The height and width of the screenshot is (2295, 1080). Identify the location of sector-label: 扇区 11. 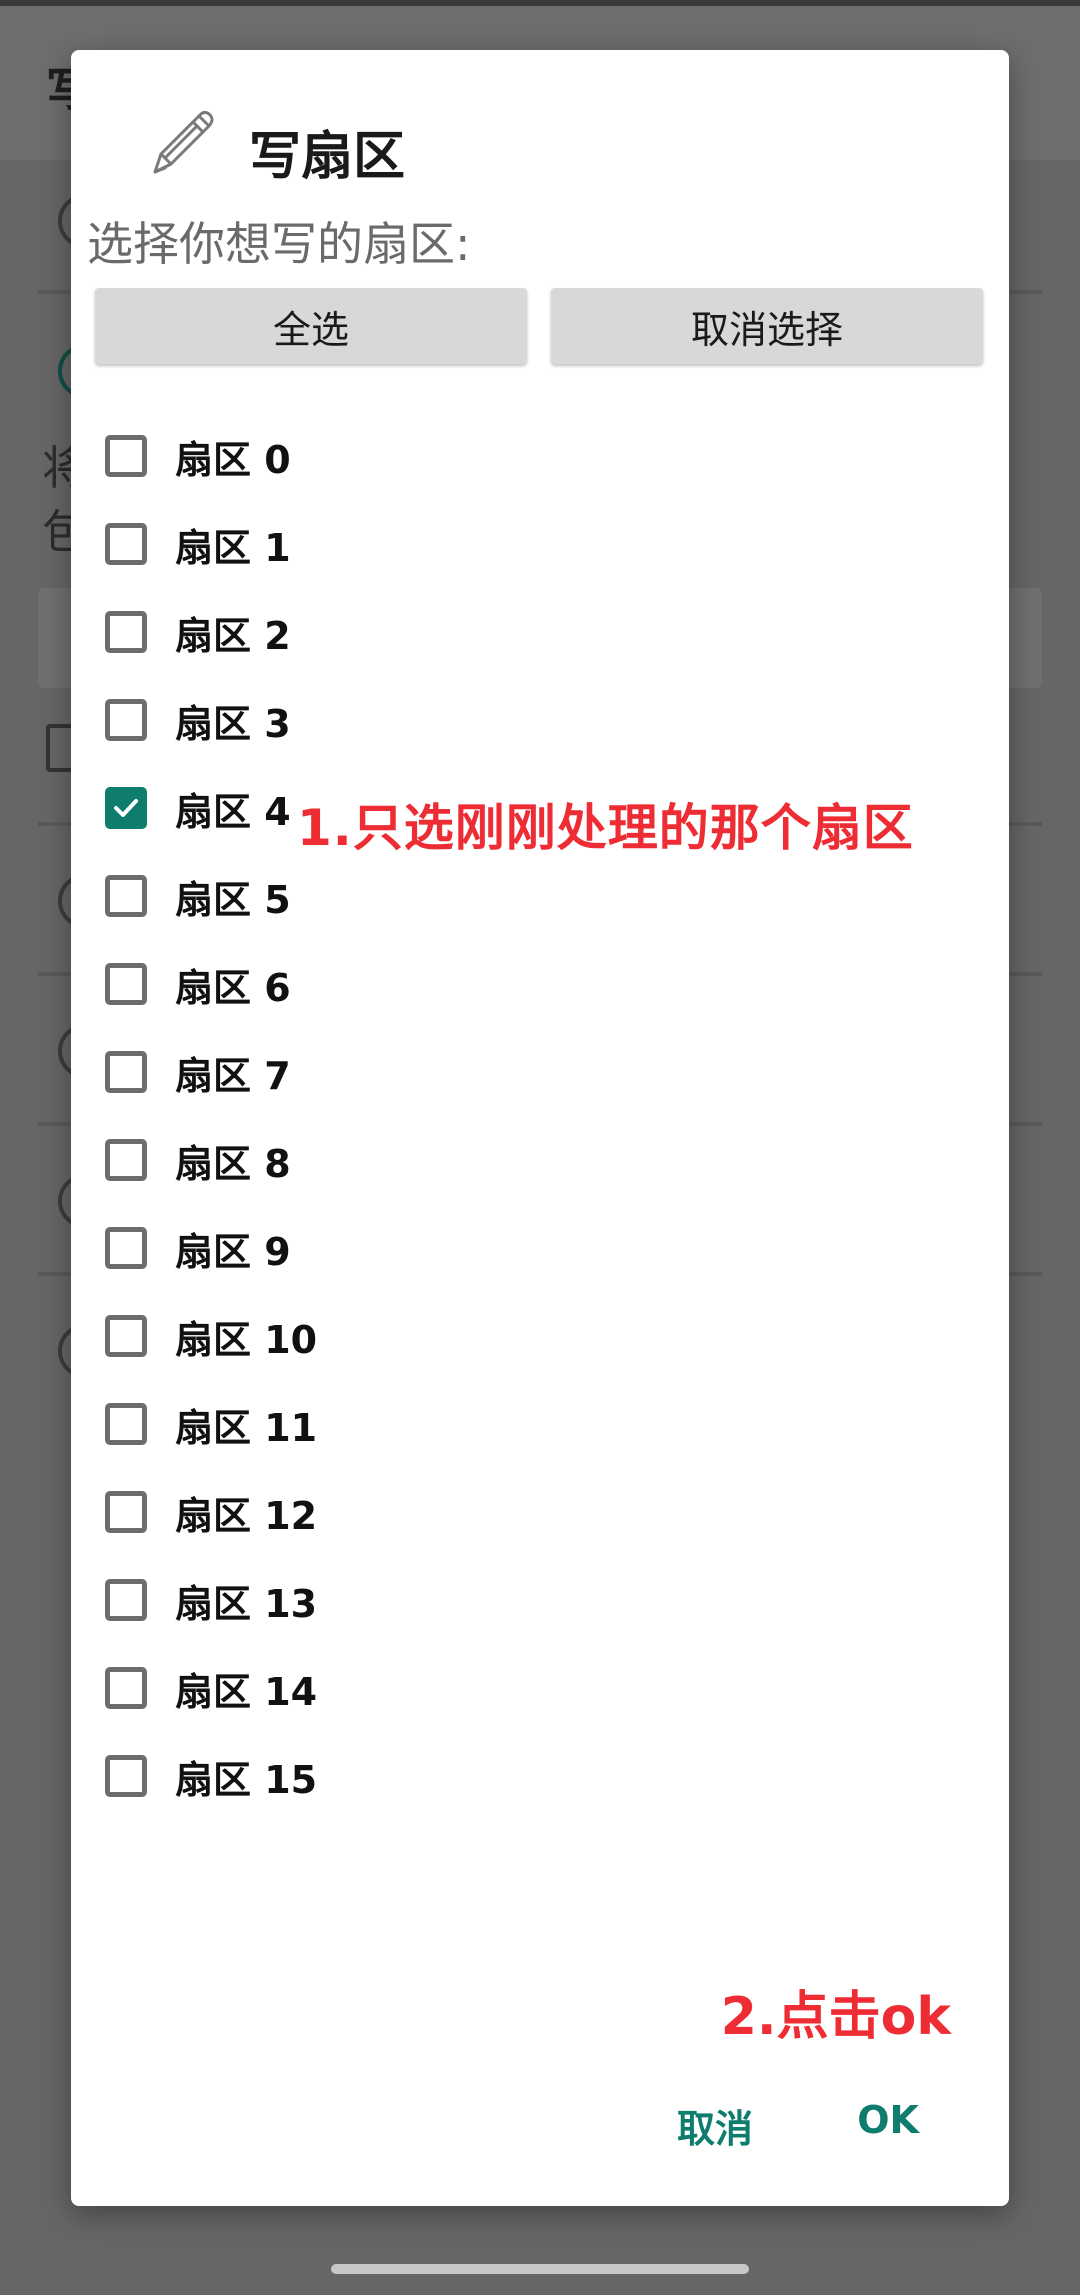
(246, 1427).